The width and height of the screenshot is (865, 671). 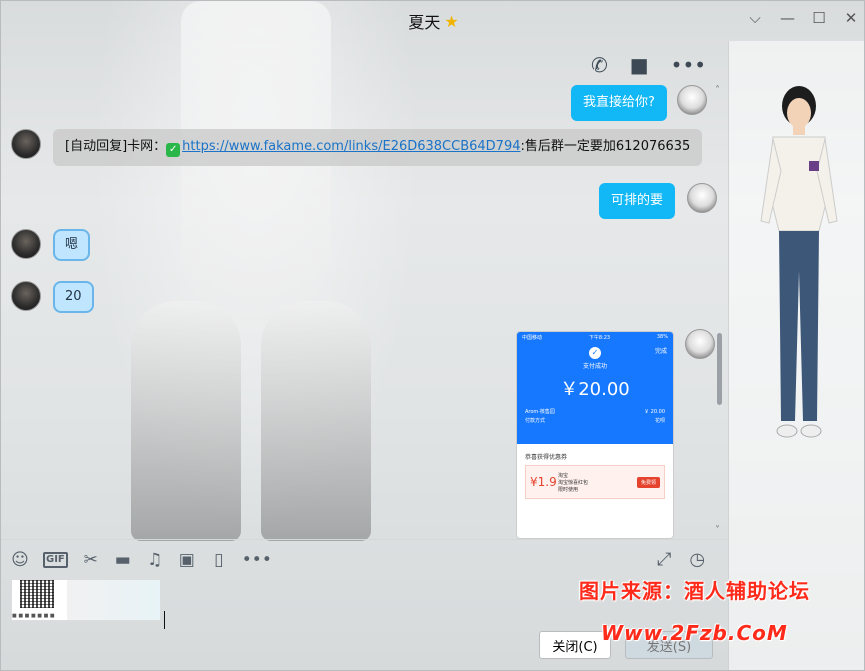 I want to click on music-icon: ♫, so click(x=155, y=560).